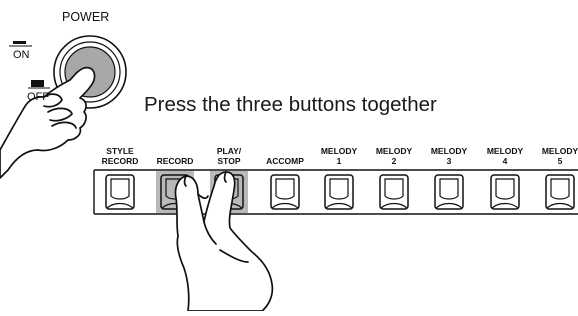 Image resolution: width=578 pixels, height=316 pixels. I want to click on button-label-line1: RECORD, so click(175, 161).